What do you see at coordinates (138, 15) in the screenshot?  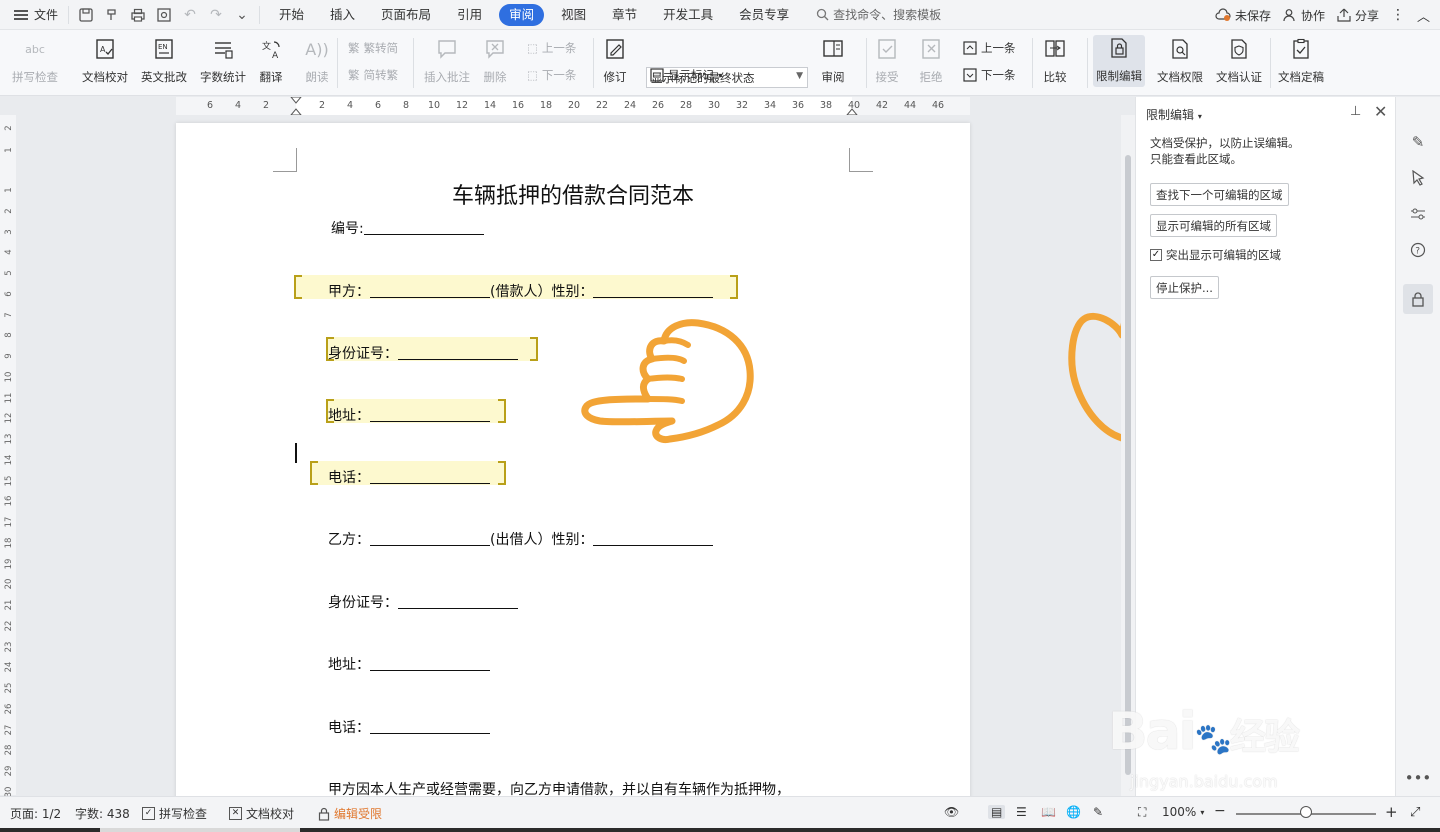 I see `print-icon` at bounding box center [138, 15].